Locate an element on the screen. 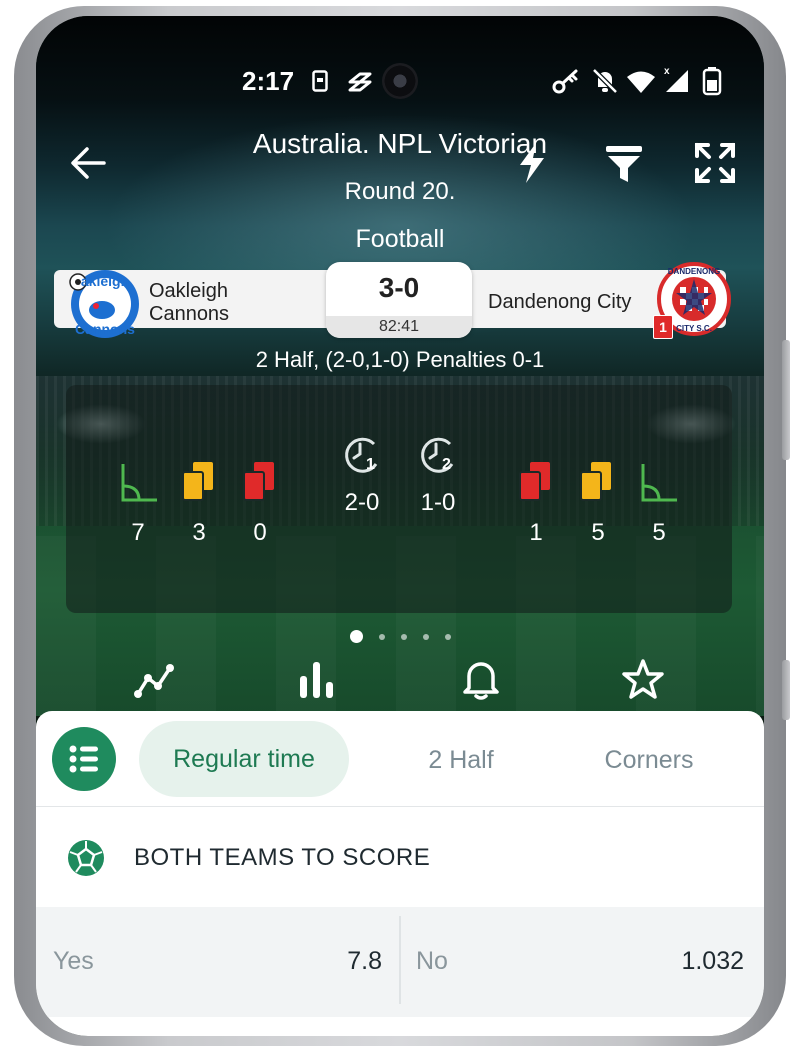 The image size is (800, 1046). tab-regular-time: Regular time is located at coordinates (244, 759).